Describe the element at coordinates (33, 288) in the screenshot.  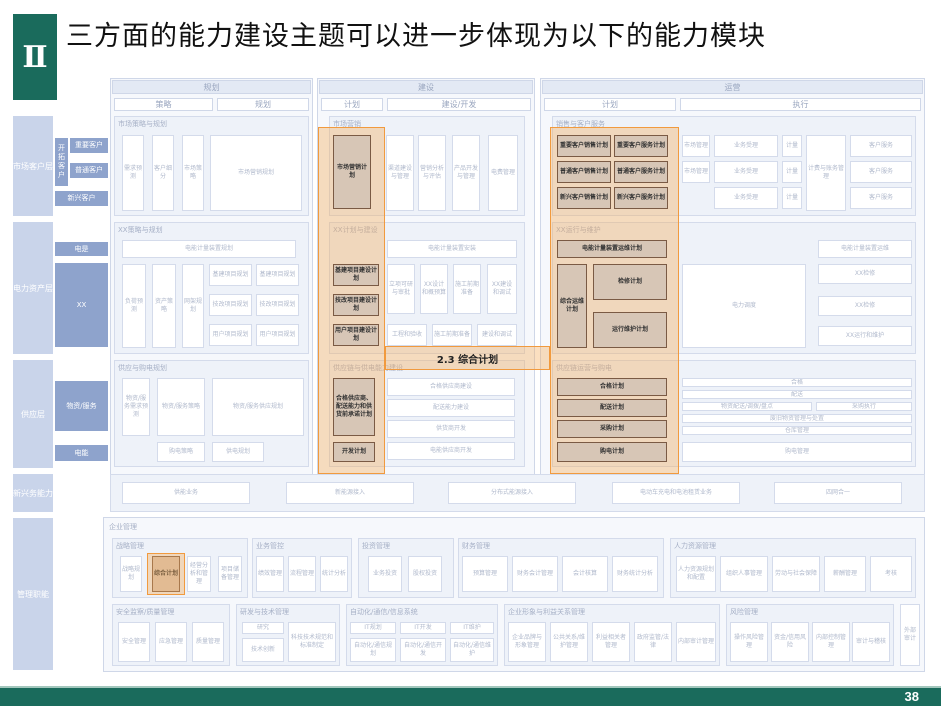
I see `row-power: 电力资产层` at that location.